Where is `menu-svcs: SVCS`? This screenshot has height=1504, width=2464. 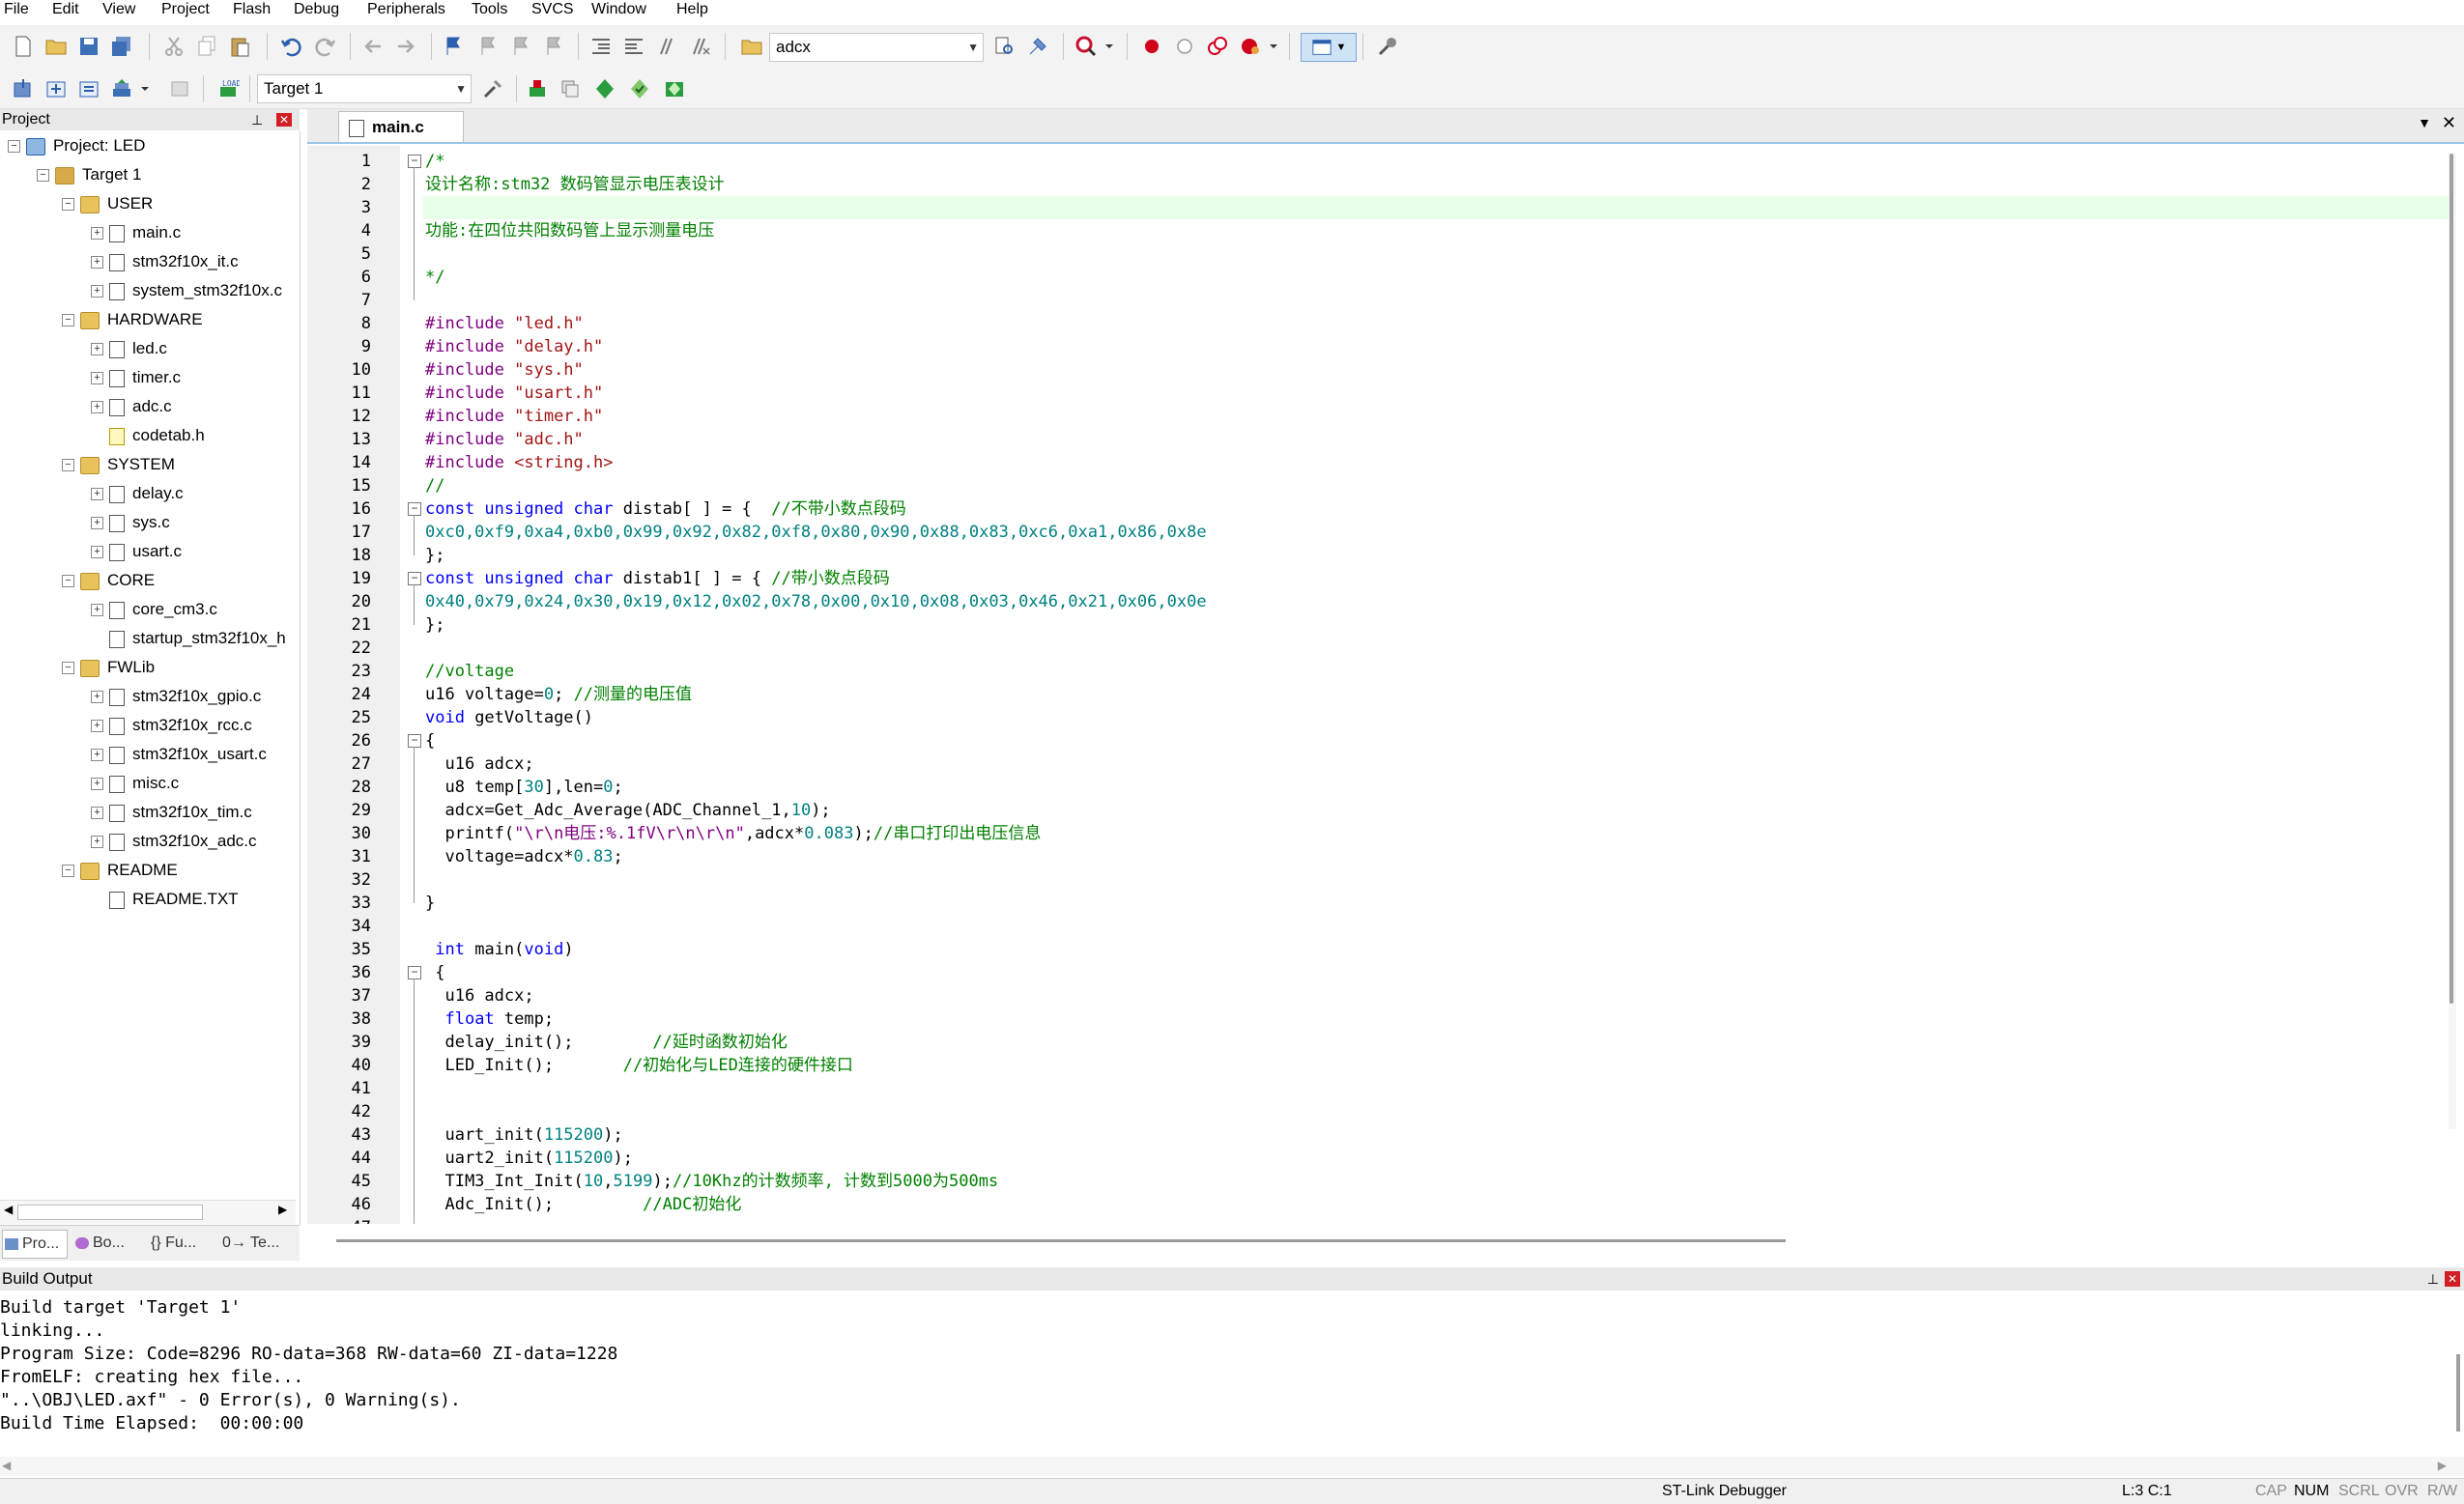 menu-svcs: SVCS is located at coordinates (552, 9).